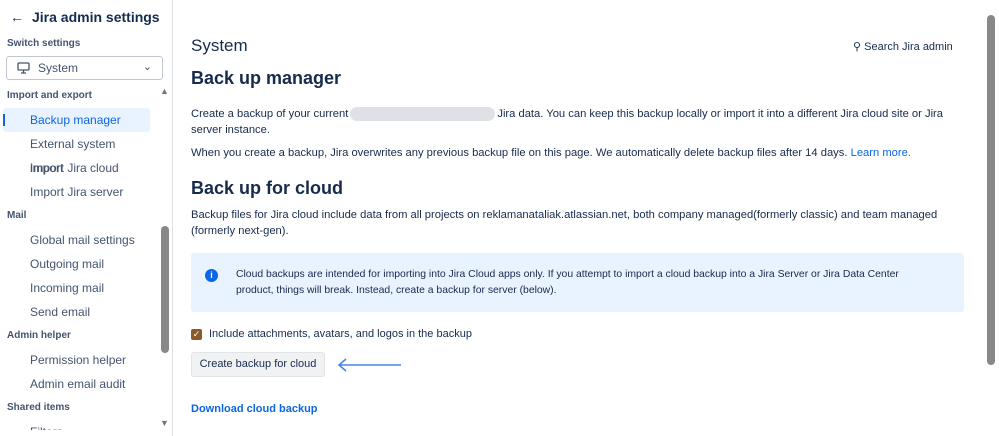 Image resolution: width=999 pixels, height=436 pixels. Describe the element at coordinates (96, 17) in the screenshot. I see `sidebar-title: Jira admin settings` at that location.